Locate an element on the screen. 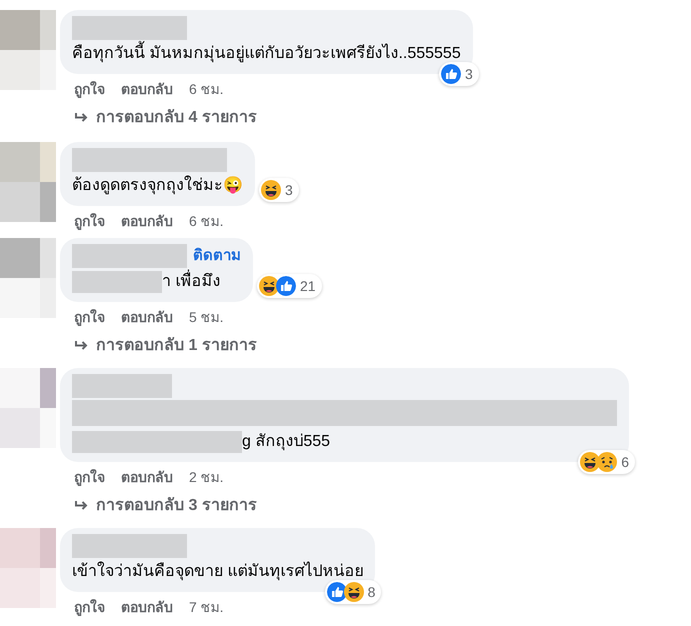  reaction-count: 21 is located at coordinates (308, 286).